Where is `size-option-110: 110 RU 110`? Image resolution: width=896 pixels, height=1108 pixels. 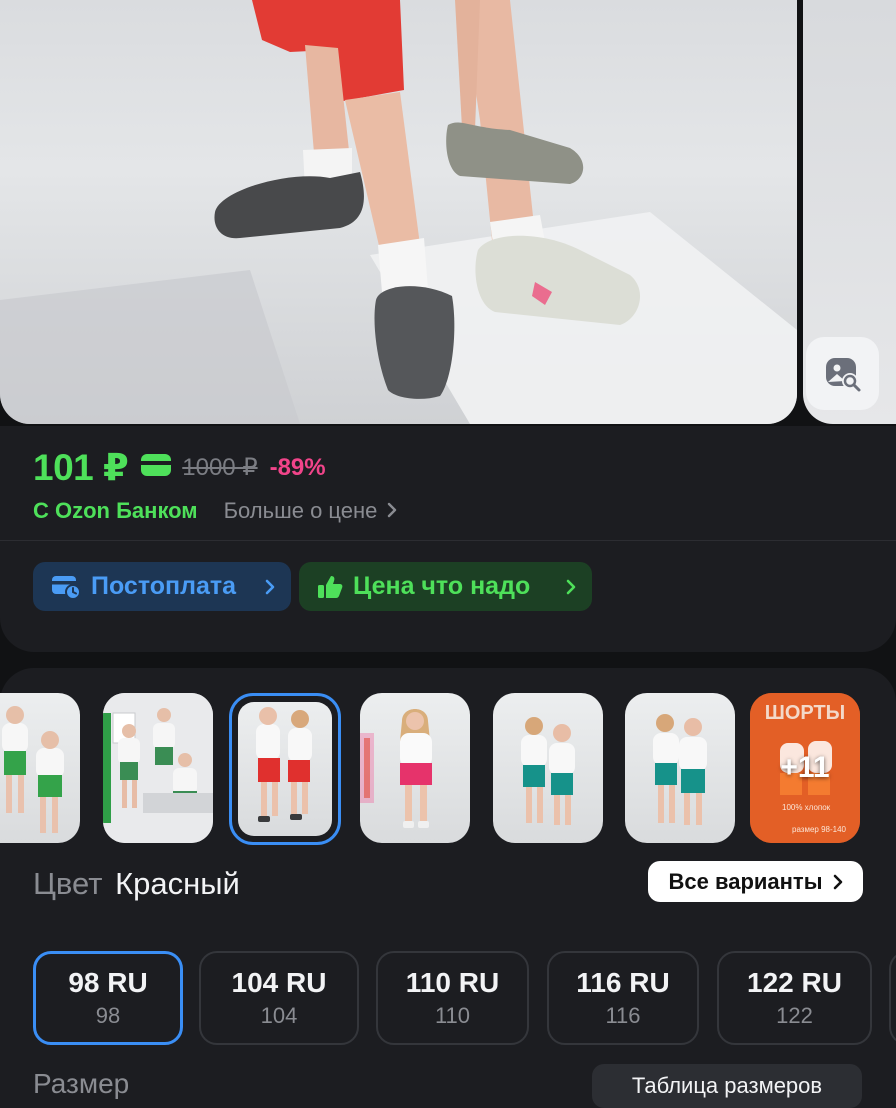
size-option-110: 110 RU 110 is located at coordinates (452, 998).